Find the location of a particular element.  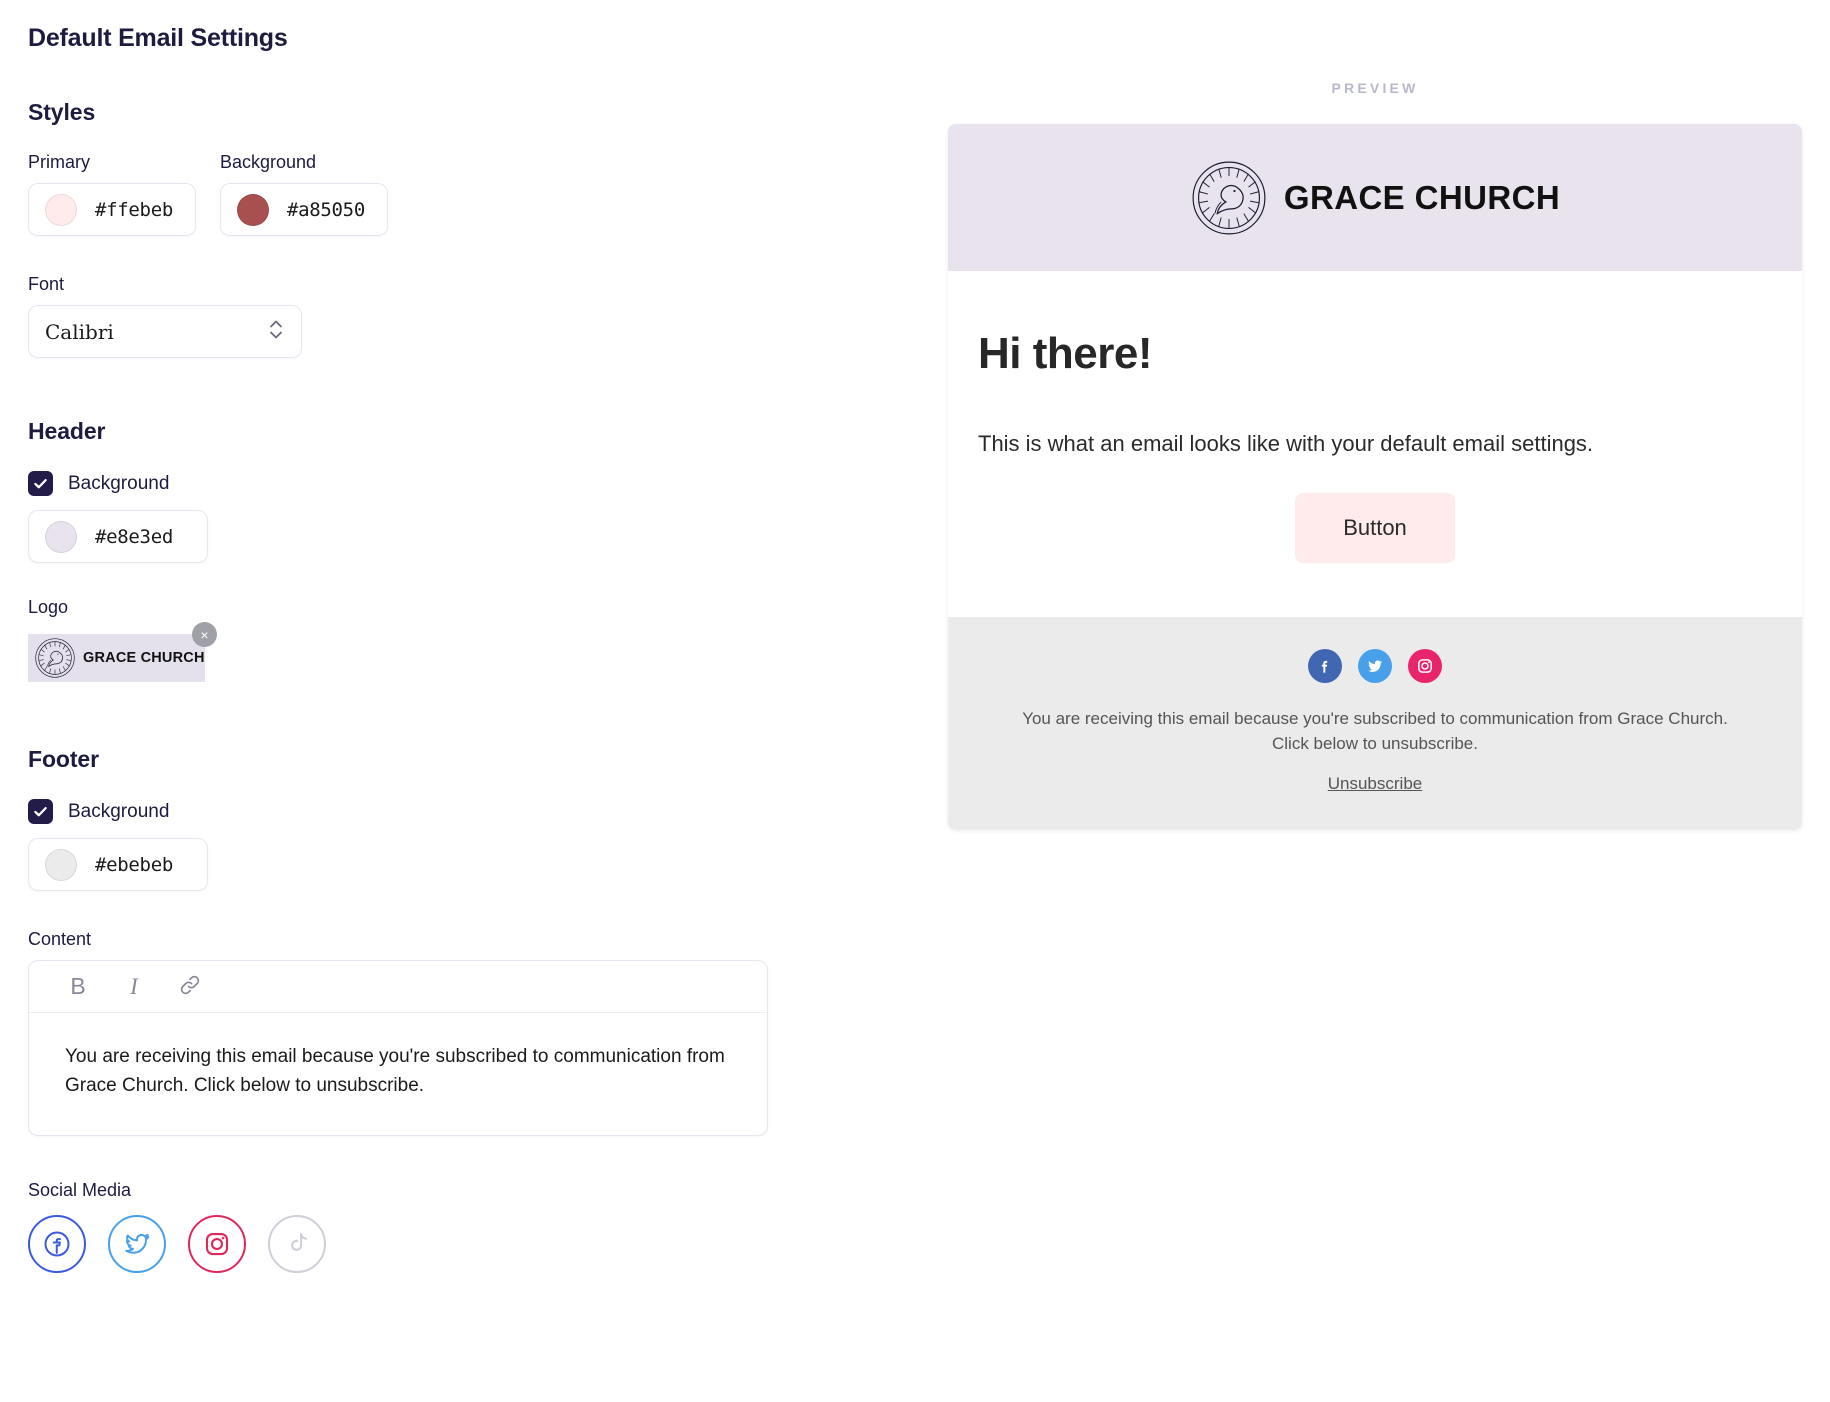

header-background-checkbox-row: Background is located at coordinates (468, 483).